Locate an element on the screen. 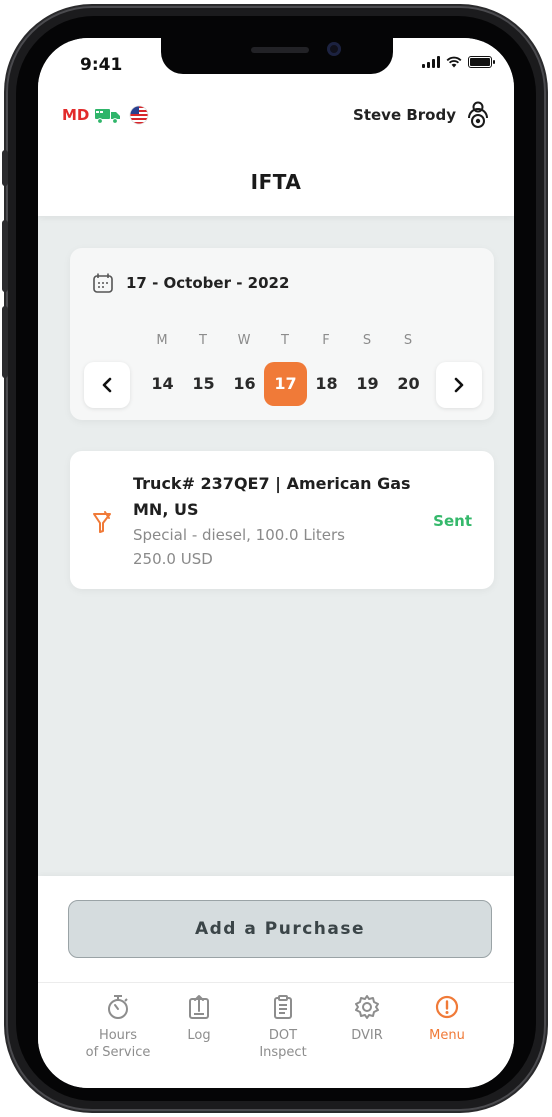 The width and height of the screenshot is (552, 1117). tab-label: Hours of Service is located at coordinates (118, 1044).